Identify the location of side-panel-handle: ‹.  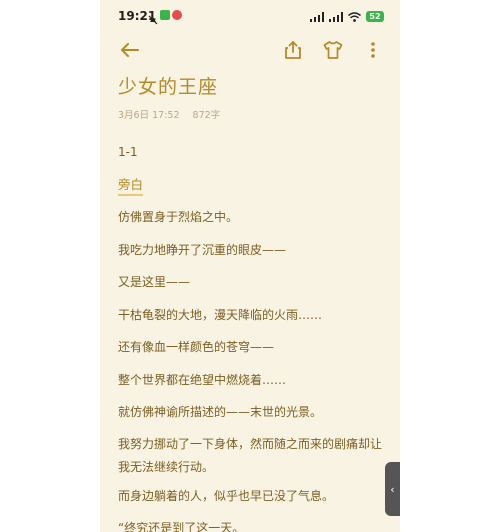
(392, 489).